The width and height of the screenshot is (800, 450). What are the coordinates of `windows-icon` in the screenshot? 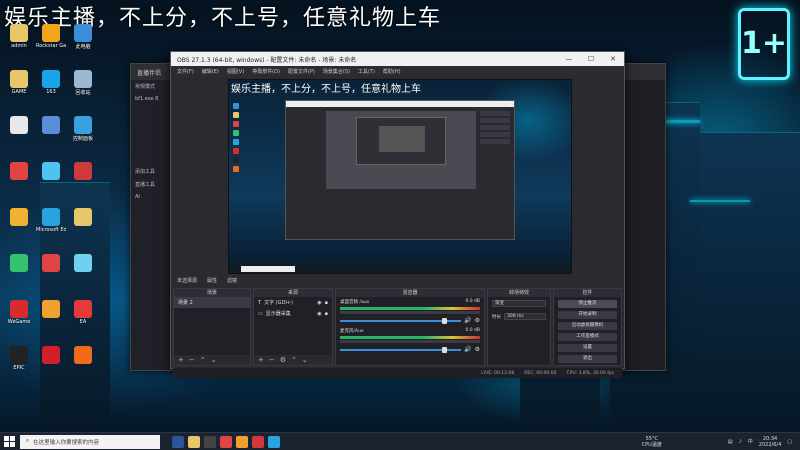 It's located at (9, 441).